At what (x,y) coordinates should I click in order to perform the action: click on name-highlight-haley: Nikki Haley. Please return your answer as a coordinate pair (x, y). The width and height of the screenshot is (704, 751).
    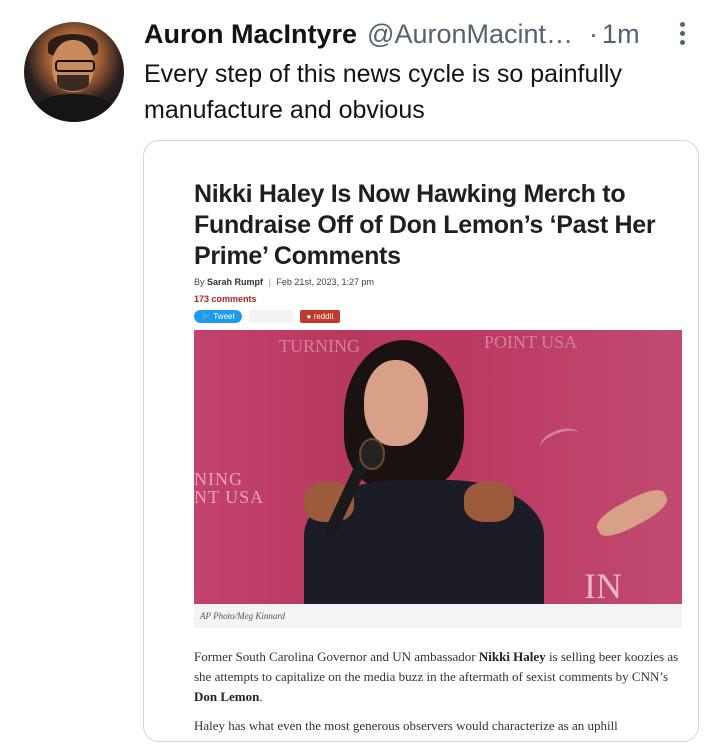
    Looking at the image, I should click on (512, 656).